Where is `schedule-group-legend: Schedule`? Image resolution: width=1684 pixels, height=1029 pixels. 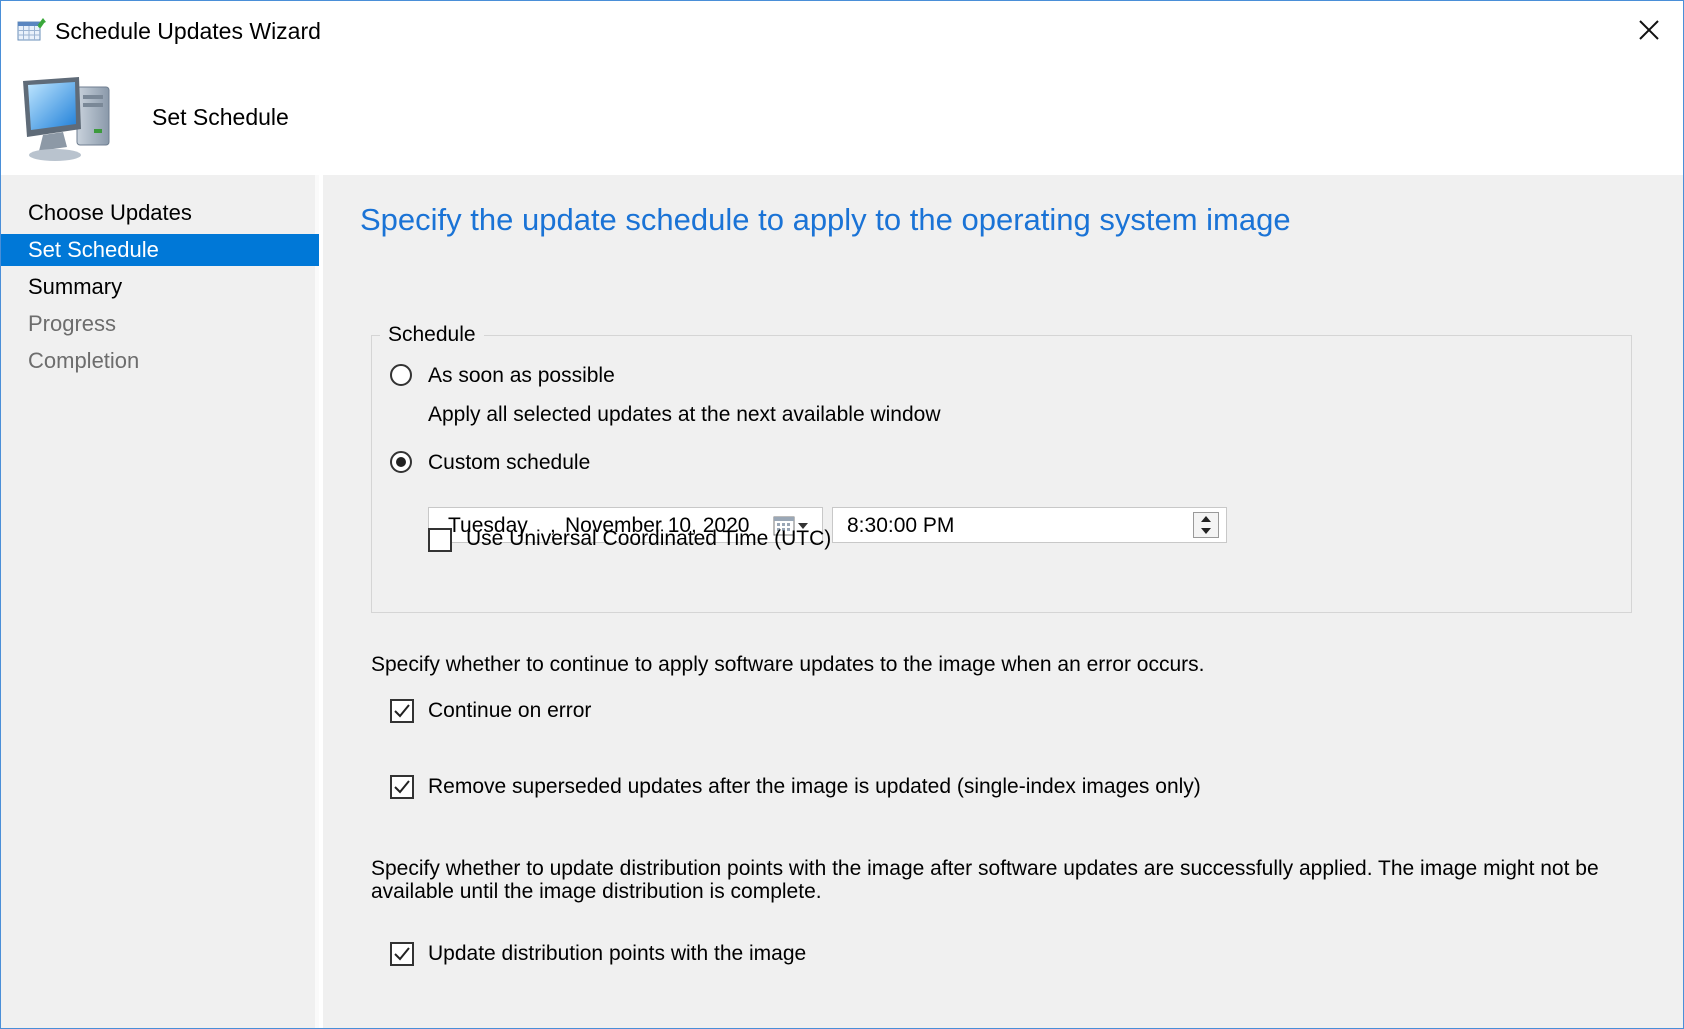 schedule-group-legend: Schedule is located at coordinates (432, 335).